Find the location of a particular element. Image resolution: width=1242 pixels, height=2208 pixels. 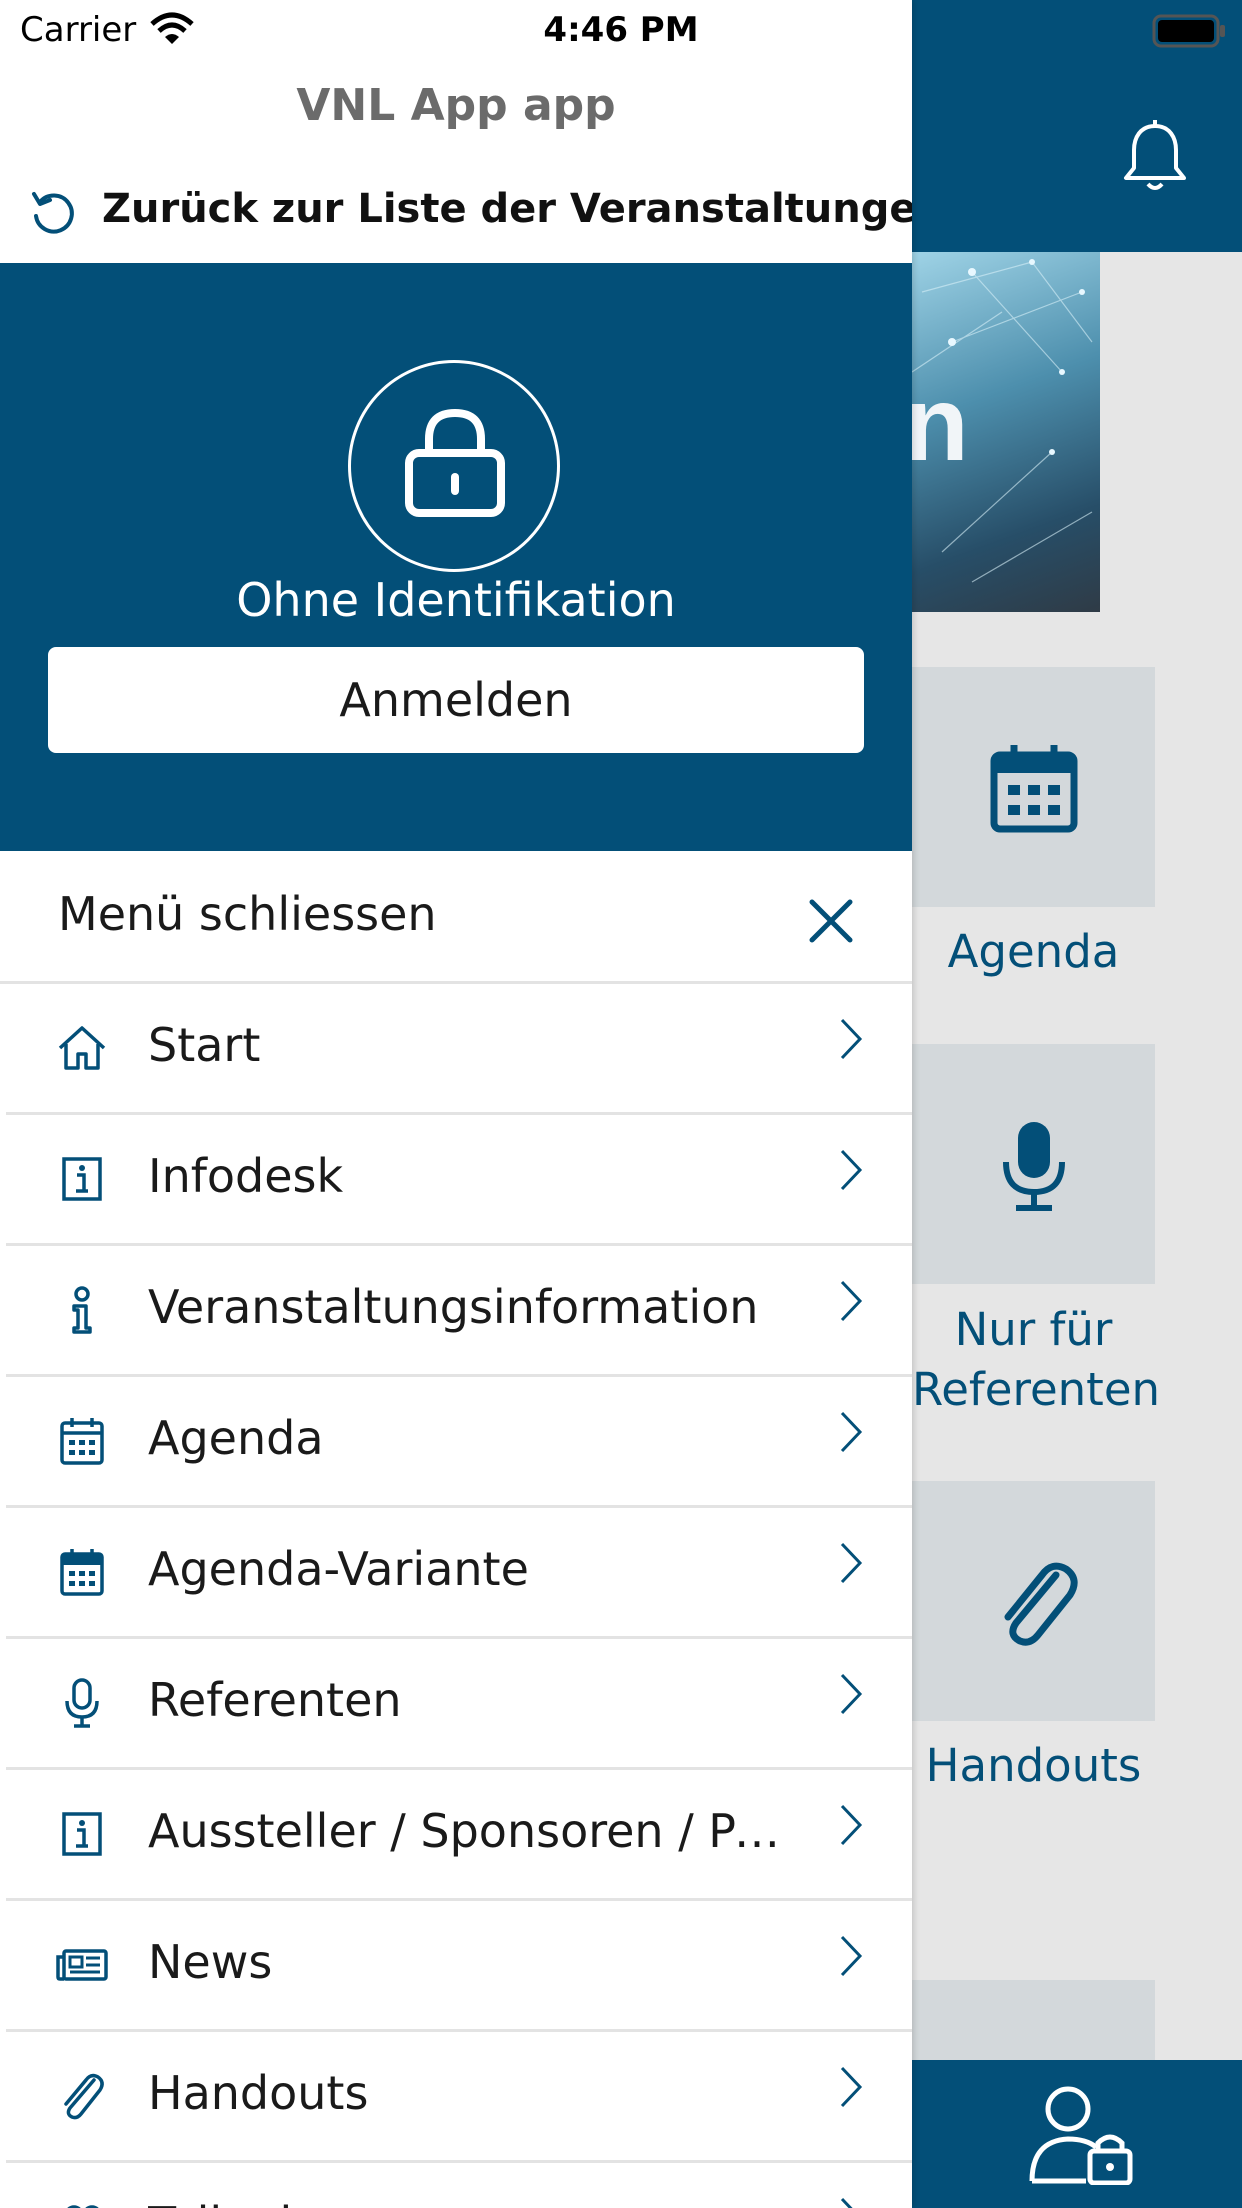

menu-label: Start is located at coordinates (204, 1045).